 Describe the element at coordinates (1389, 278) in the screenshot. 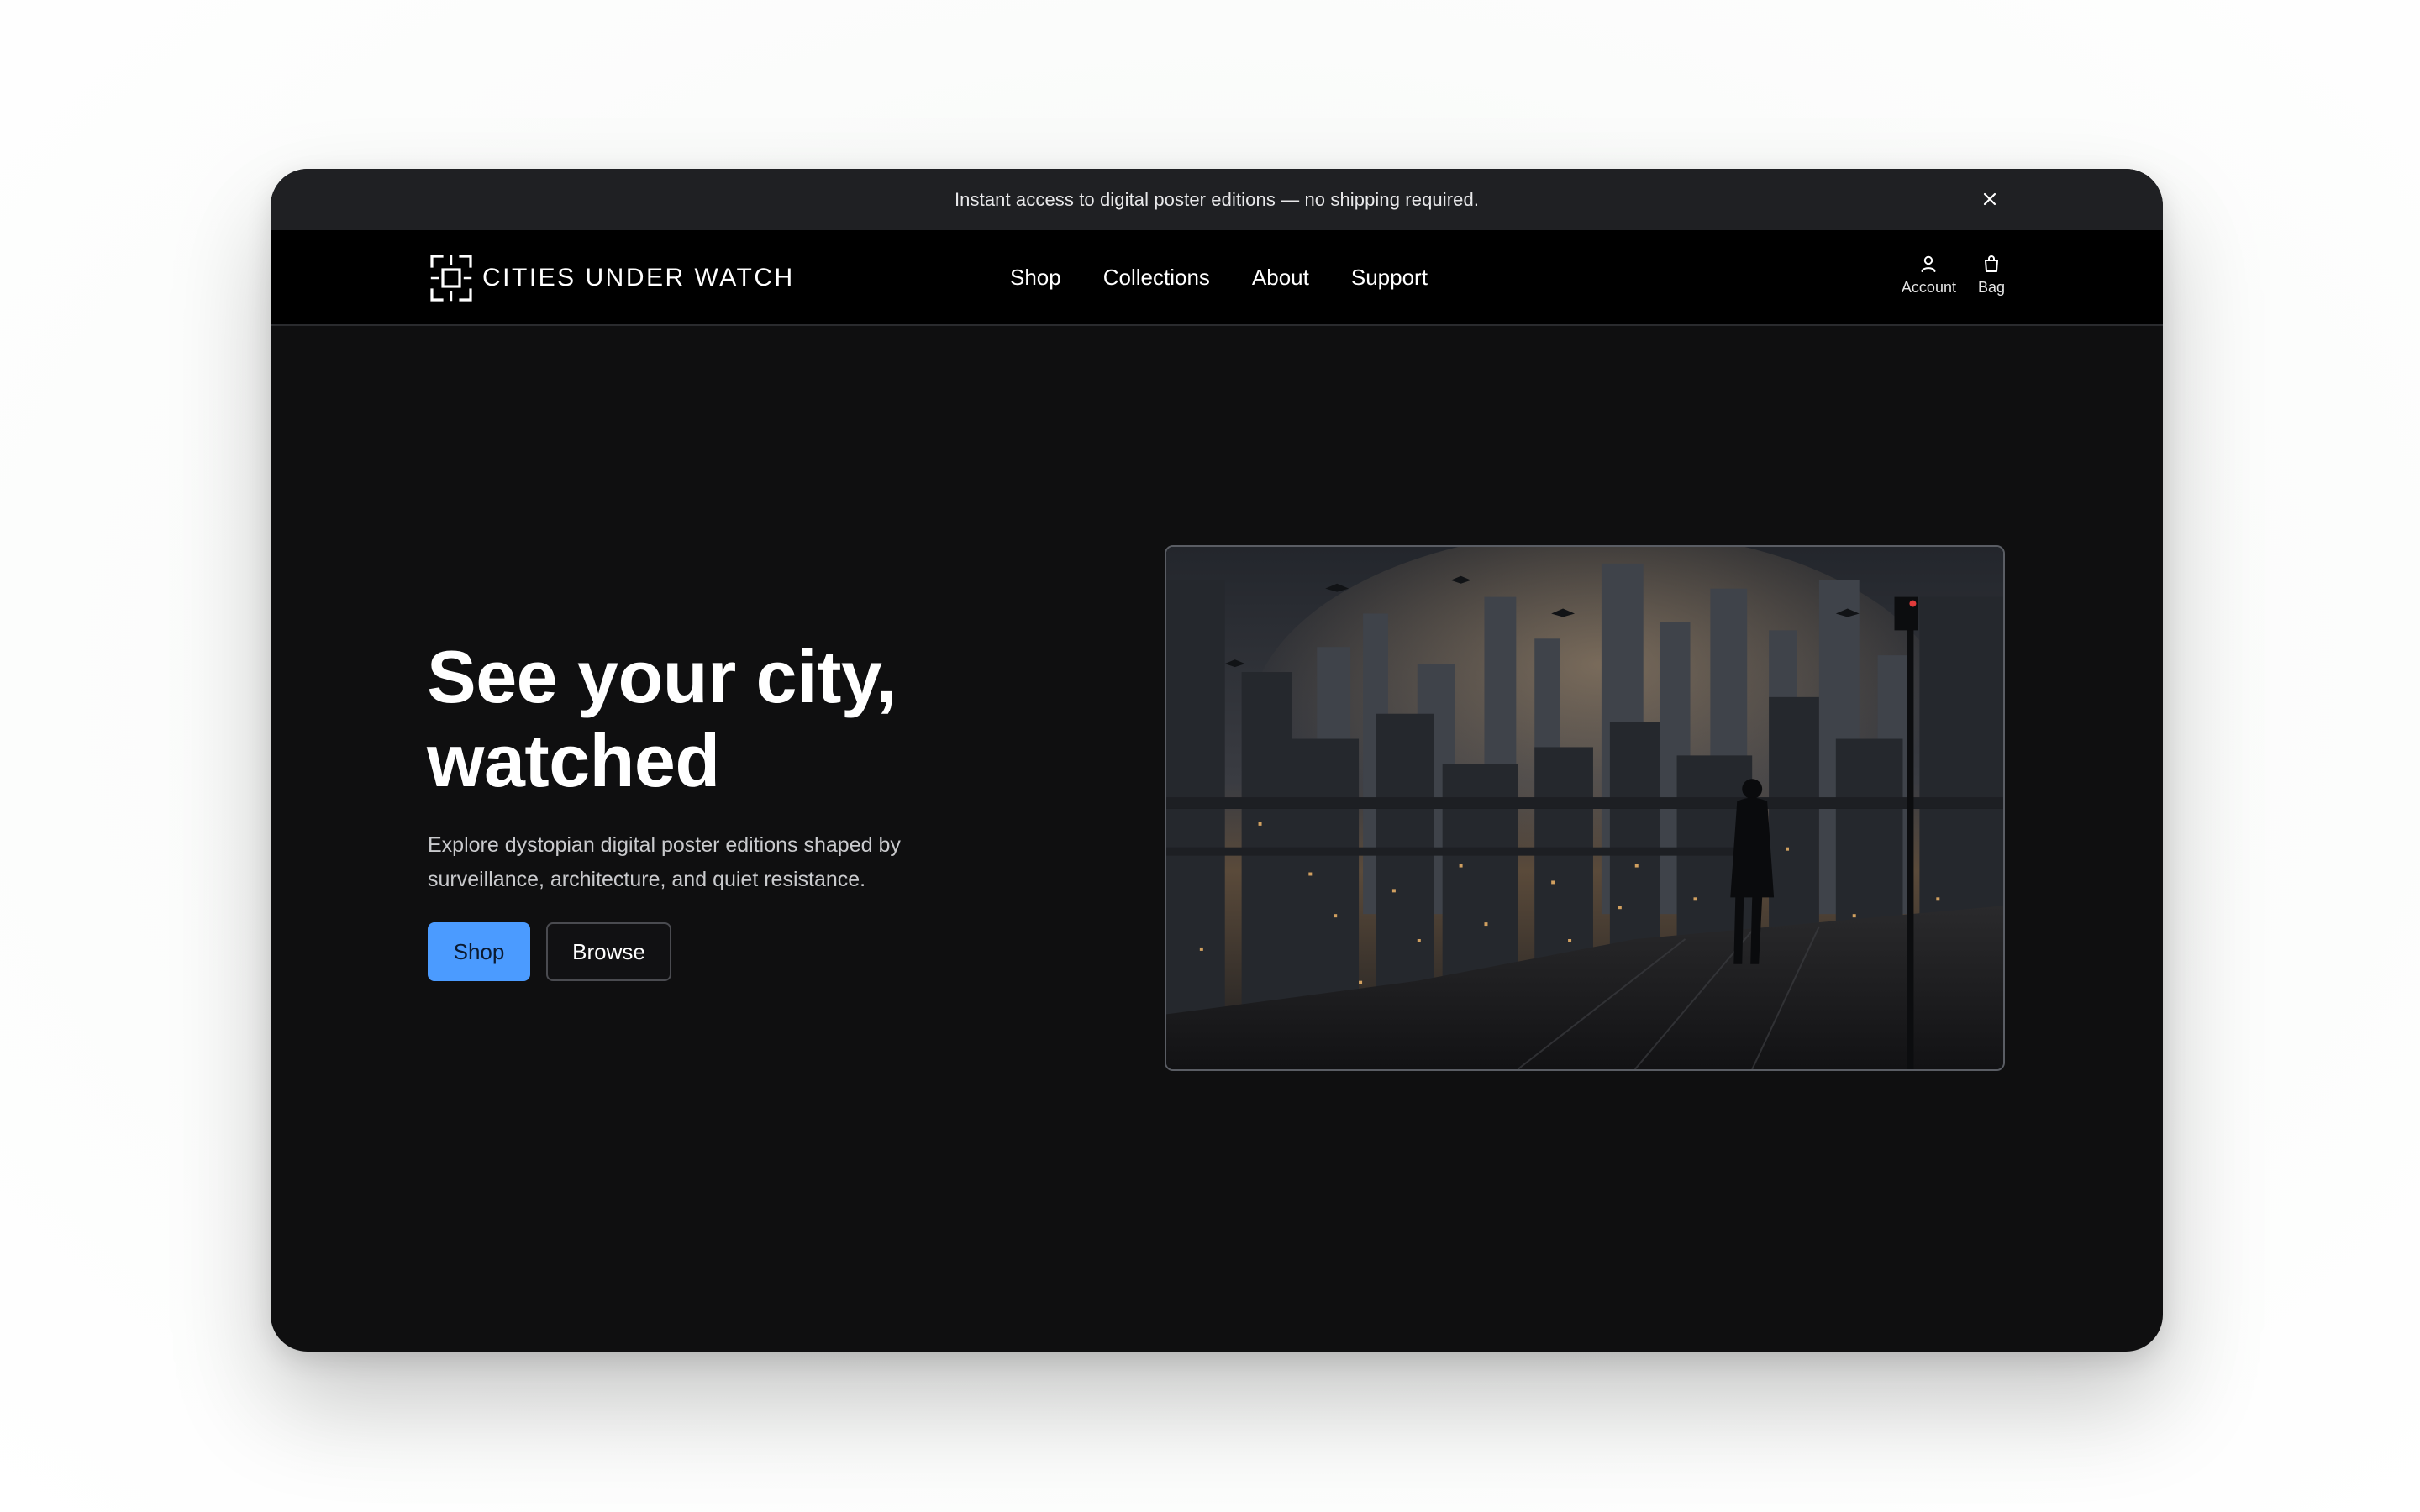

I see `nav-link-support: Support` at that location.